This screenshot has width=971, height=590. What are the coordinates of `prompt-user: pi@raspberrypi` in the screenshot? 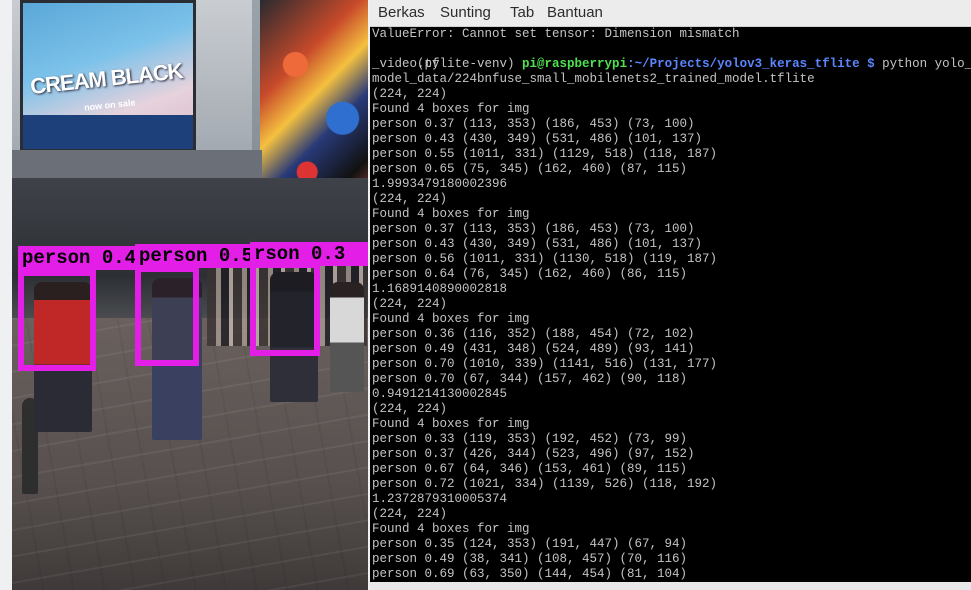 It's located at (575, 64).